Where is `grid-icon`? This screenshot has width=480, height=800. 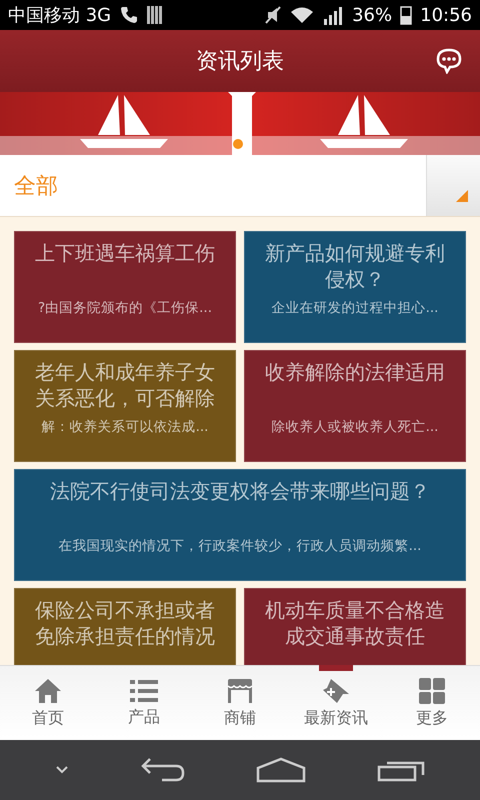 grid-icon is located at coordinates (432, 691).